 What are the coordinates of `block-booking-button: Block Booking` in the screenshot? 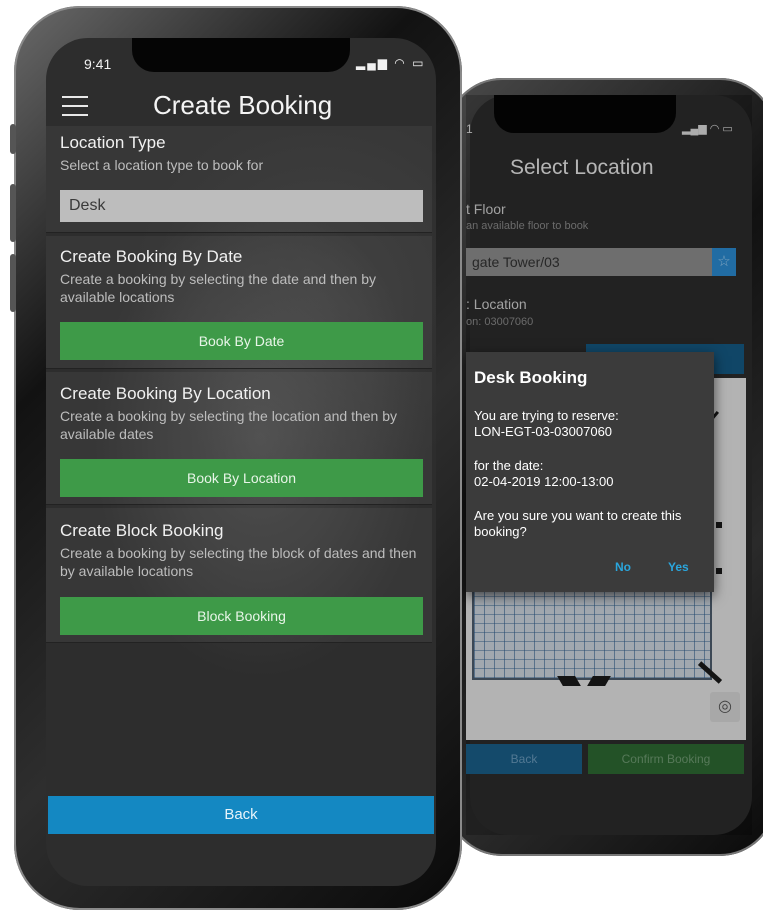 It's located at (241, 616).